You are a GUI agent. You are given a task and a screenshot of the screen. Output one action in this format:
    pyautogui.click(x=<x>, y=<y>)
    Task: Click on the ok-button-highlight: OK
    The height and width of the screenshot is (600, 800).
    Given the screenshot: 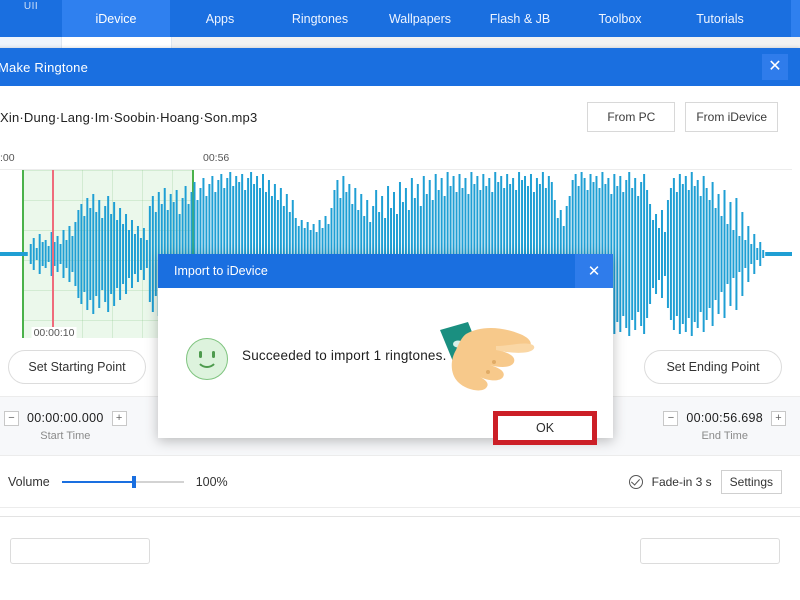 What is the action you would take?
    pyautogui.click(x=545, y=428)
    